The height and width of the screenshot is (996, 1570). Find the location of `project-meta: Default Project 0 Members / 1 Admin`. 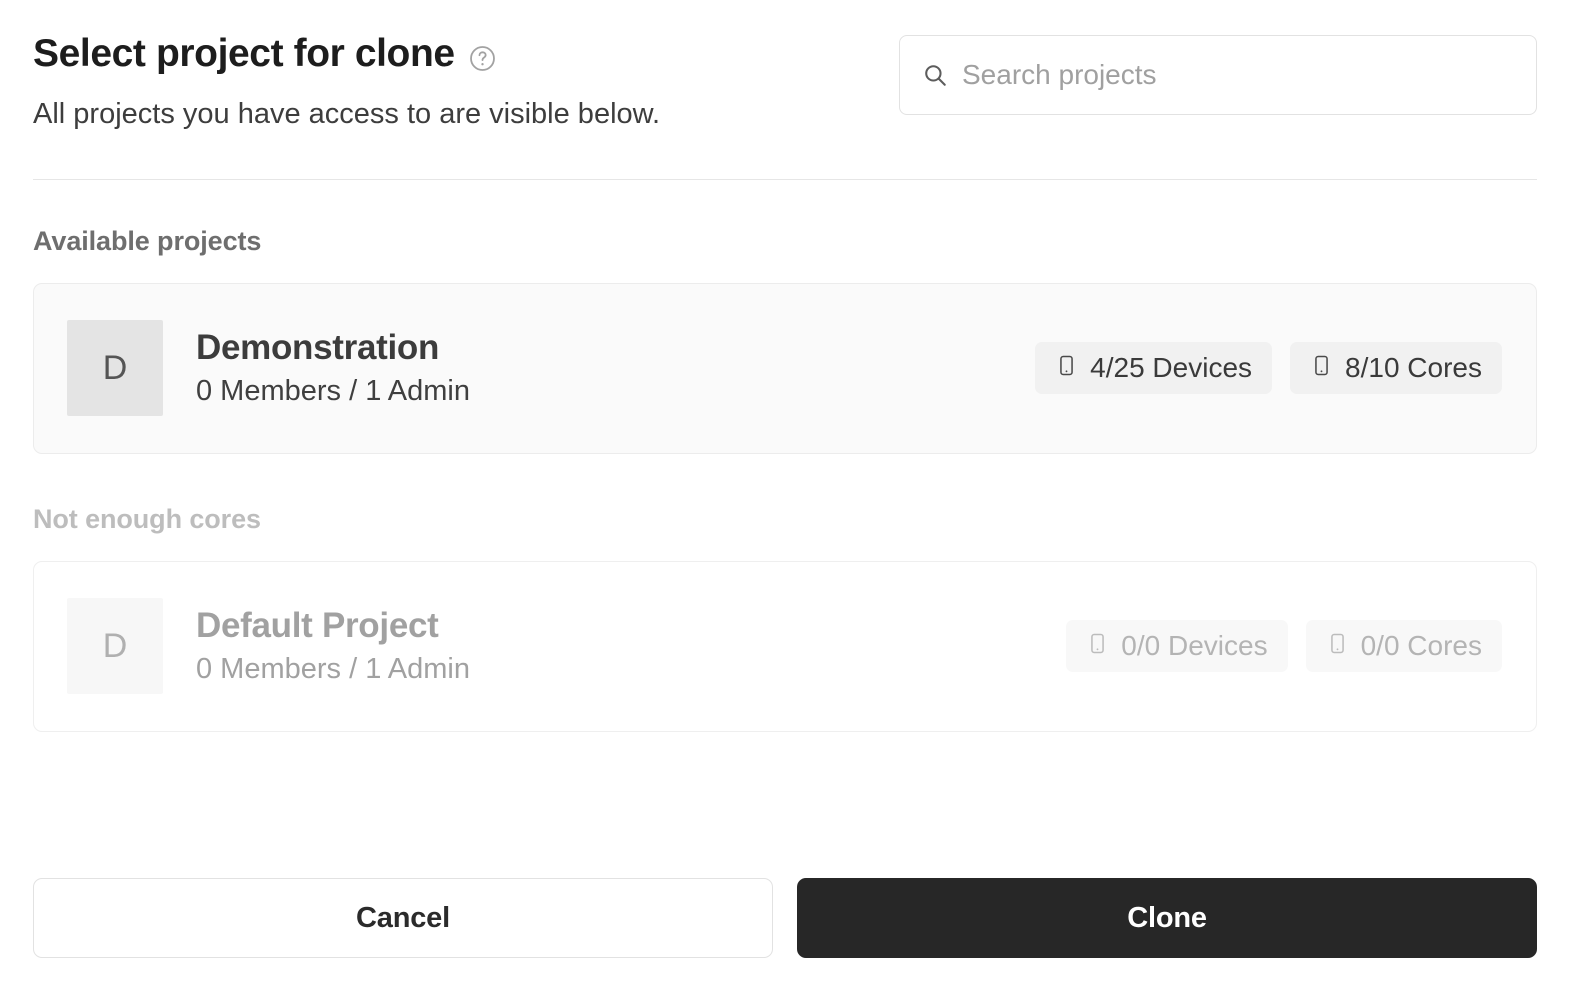

project-meta: Default Project 0 Members / 1 Admin is located at coordinates (631, 646).